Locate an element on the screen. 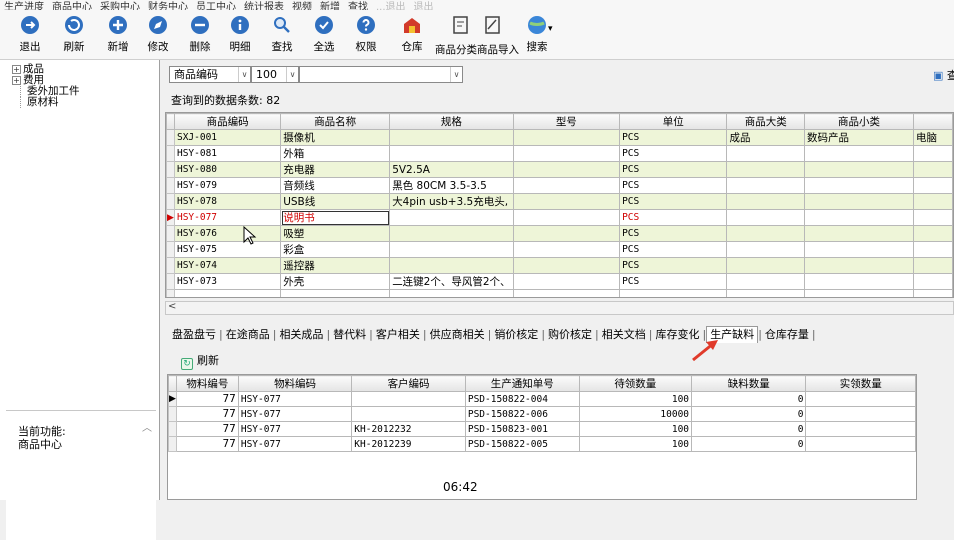 The height and width of the screenshot is (540, 954). table-cell: HSY-074 is located at coordinates (227, 265).